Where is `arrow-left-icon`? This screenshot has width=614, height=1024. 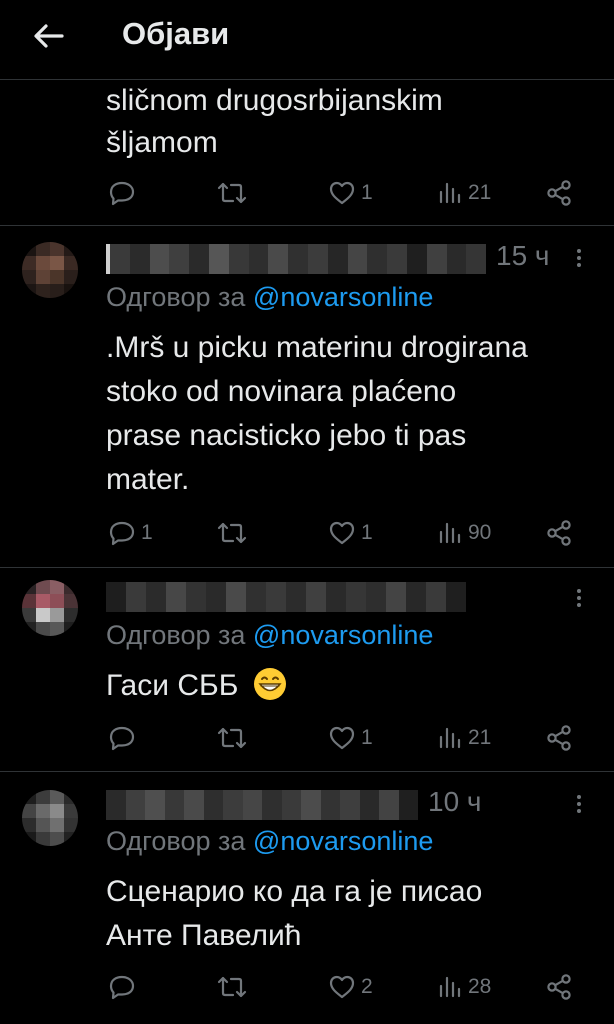
arrow-left-icon is located at coordinates (49, 36).